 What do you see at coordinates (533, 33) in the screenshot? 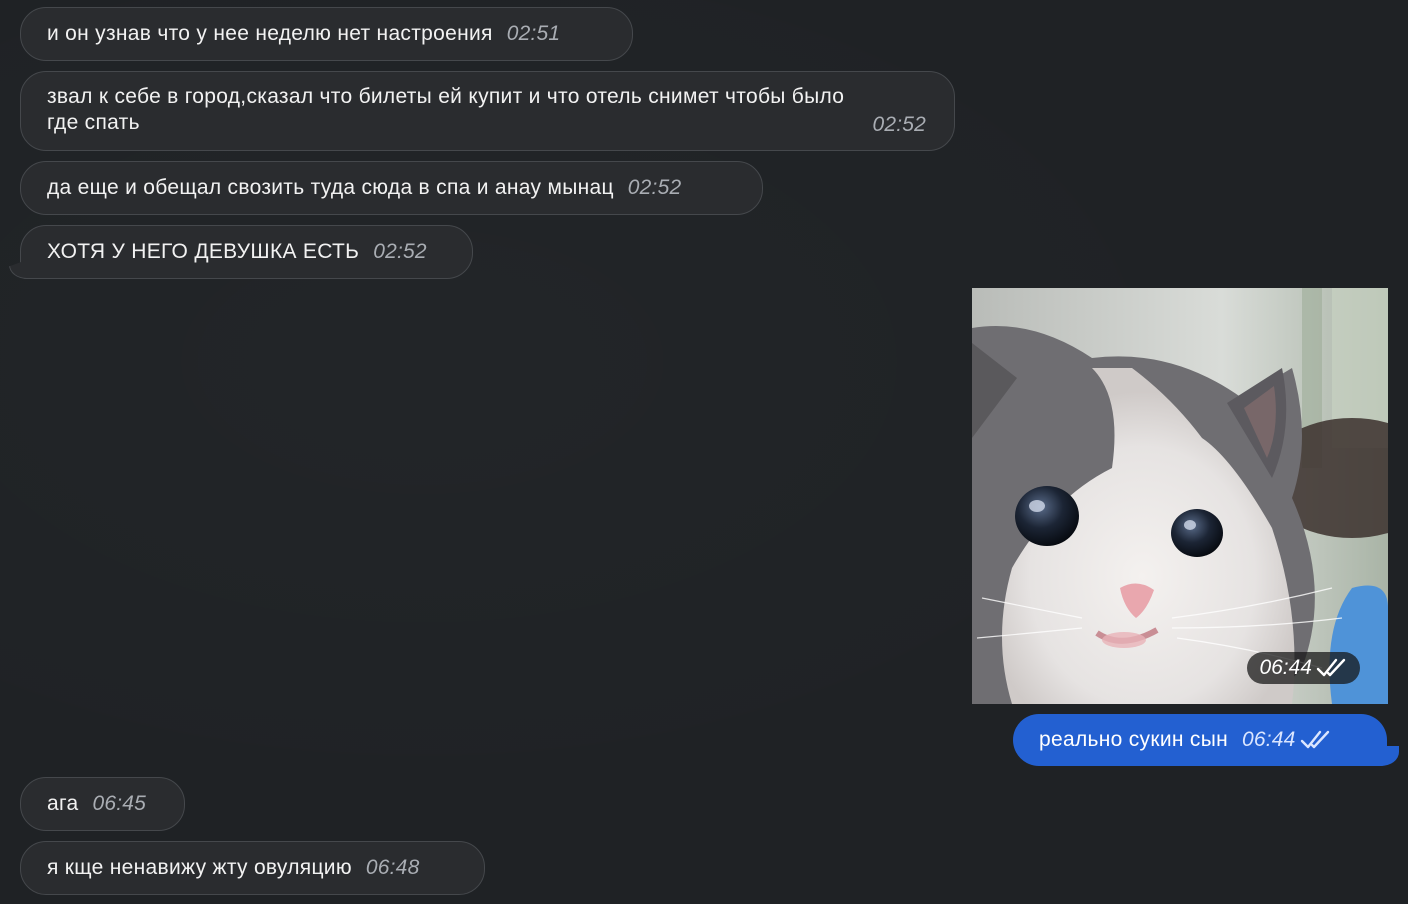
I see `message-time: 02:51` at bounding box center [533, 33].